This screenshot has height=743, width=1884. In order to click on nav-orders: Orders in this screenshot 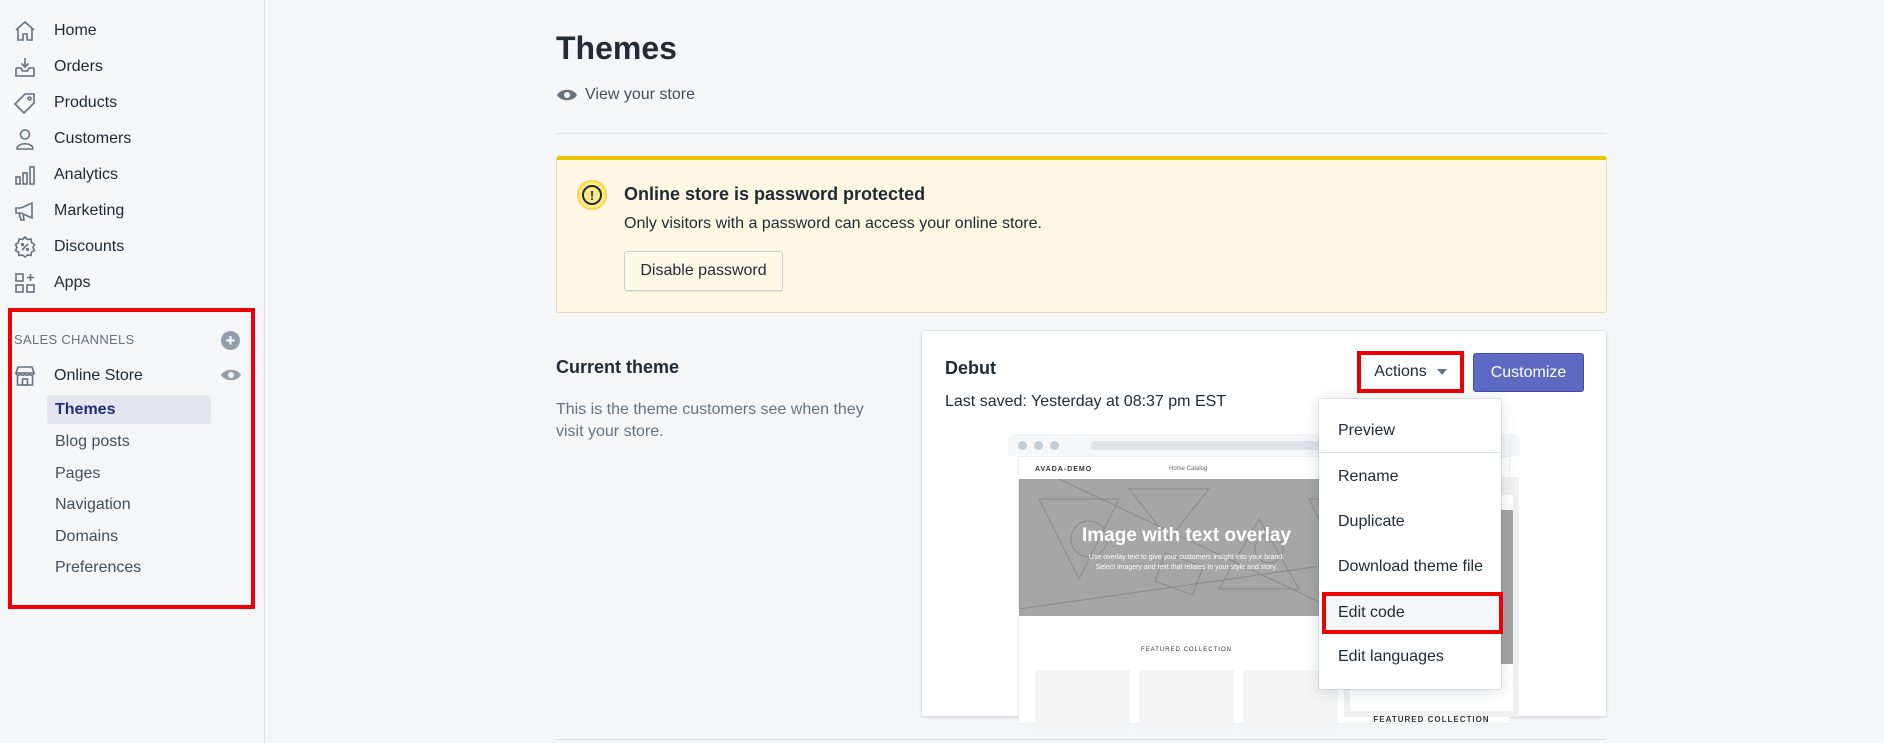, I will do `click(57, 67)`.